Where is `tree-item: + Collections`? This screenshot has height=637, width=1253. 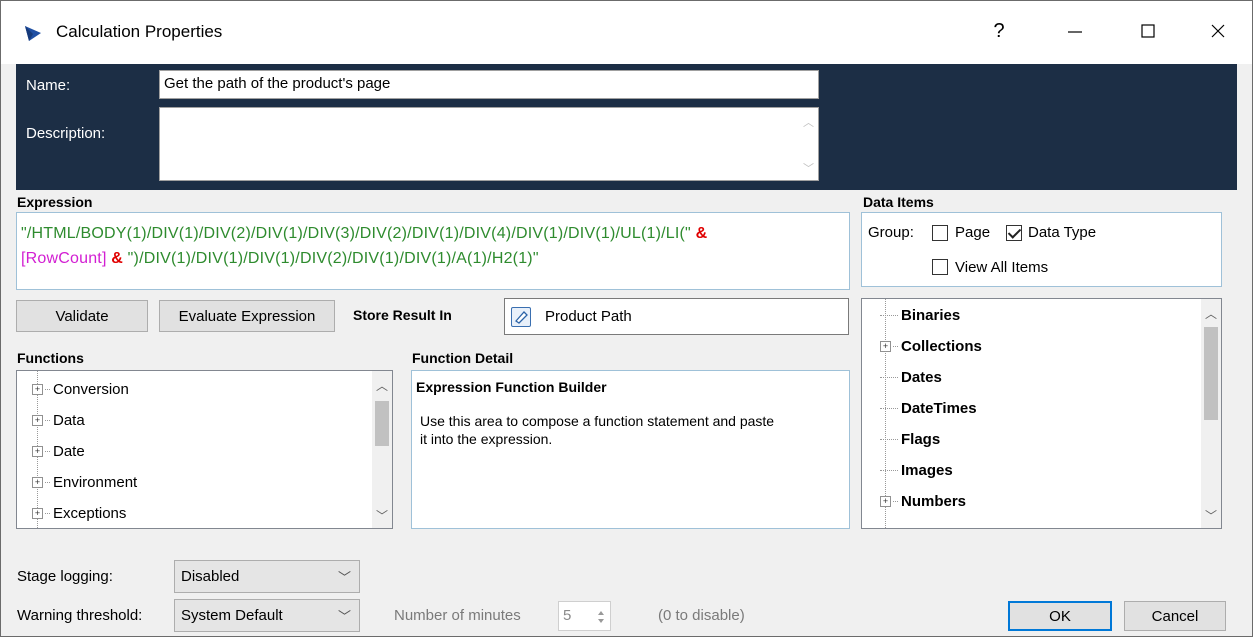
tree-item: + Collections is located at coordinates (931, 346).